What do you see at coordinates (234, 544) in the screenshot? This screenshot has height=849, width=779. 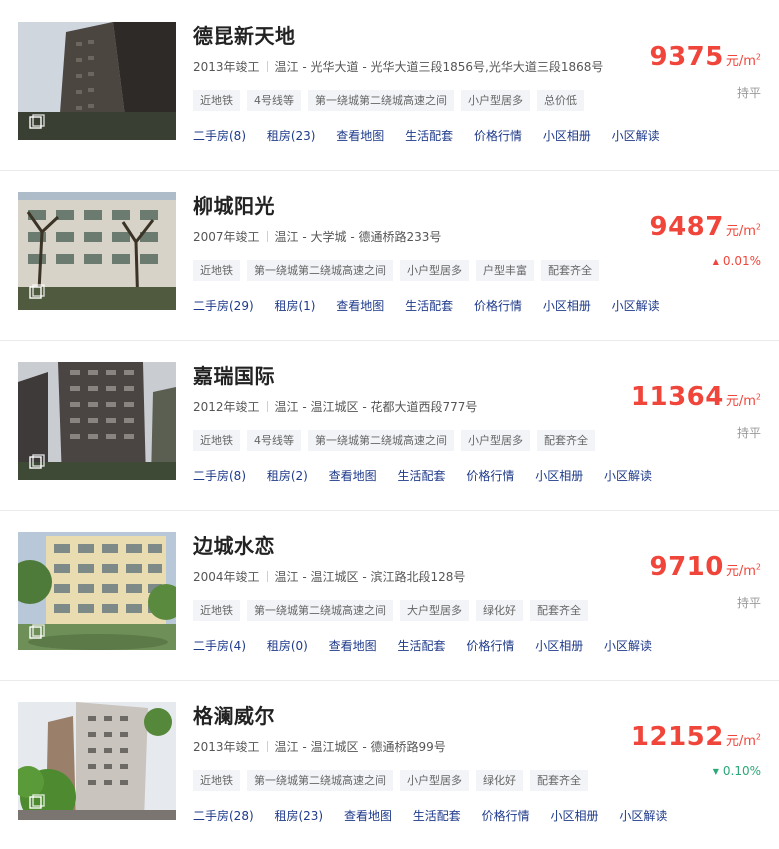 I see `community-name: 边城水恋` at bounding box center [234, 544].